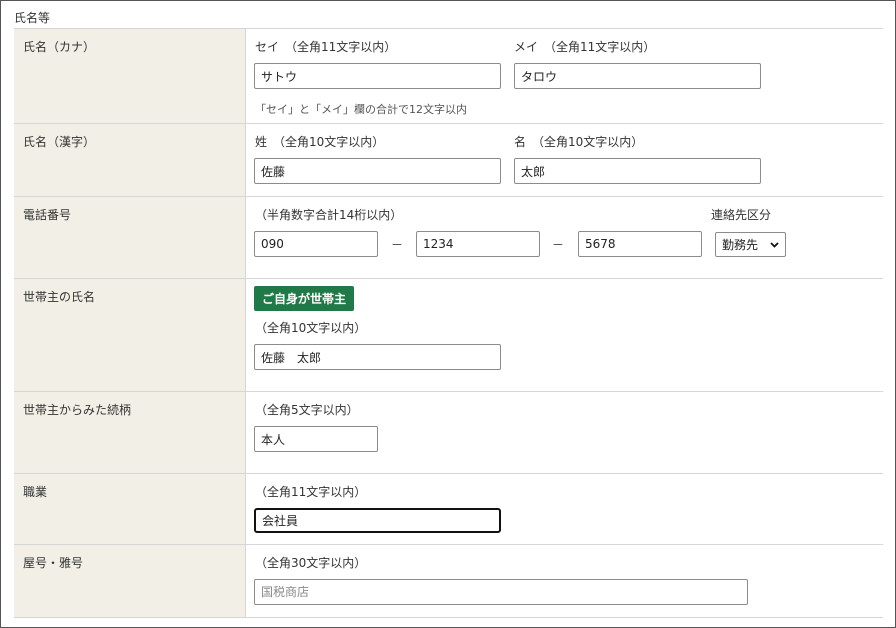 This screenshot has height=628, width=896. What do you see at coordinates (377, 171) in the screenshot?
I see `sei-kanji-input` at bounding box center [377, 171].